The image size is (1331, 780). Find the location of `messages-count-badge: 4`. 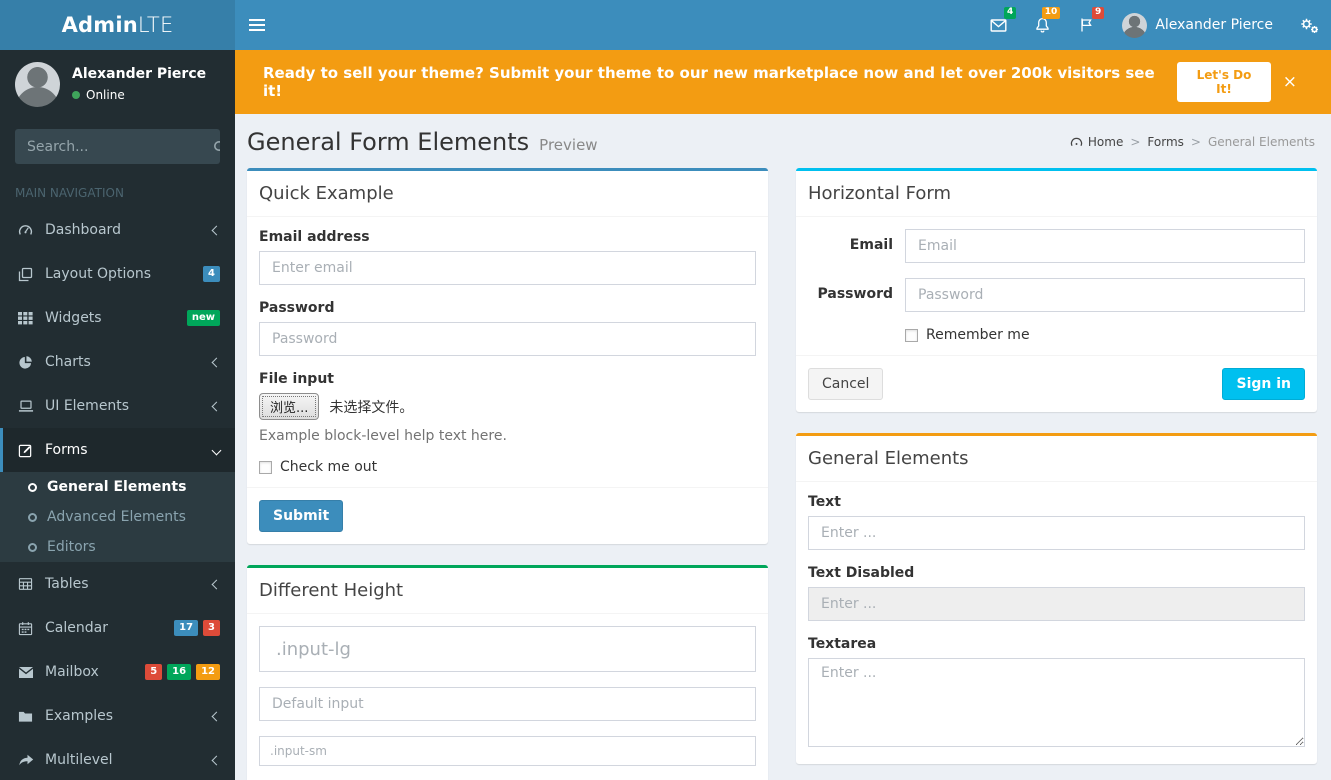

messages-count-badge: 4 is located at coordinates (1010, 13).